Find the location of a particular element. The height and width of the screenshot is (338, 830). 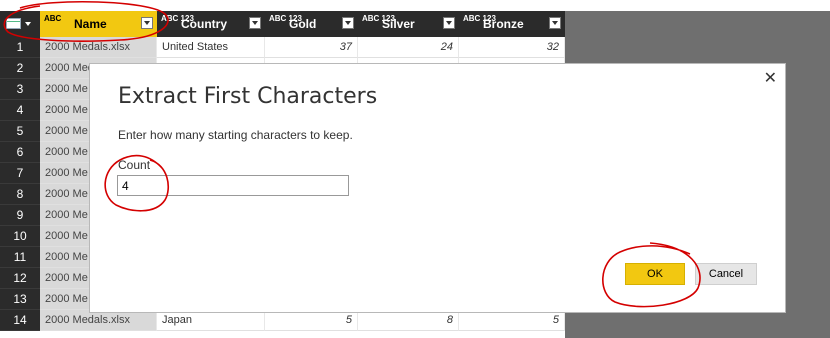

row-number: 5 is located at coordinates (20, 131).